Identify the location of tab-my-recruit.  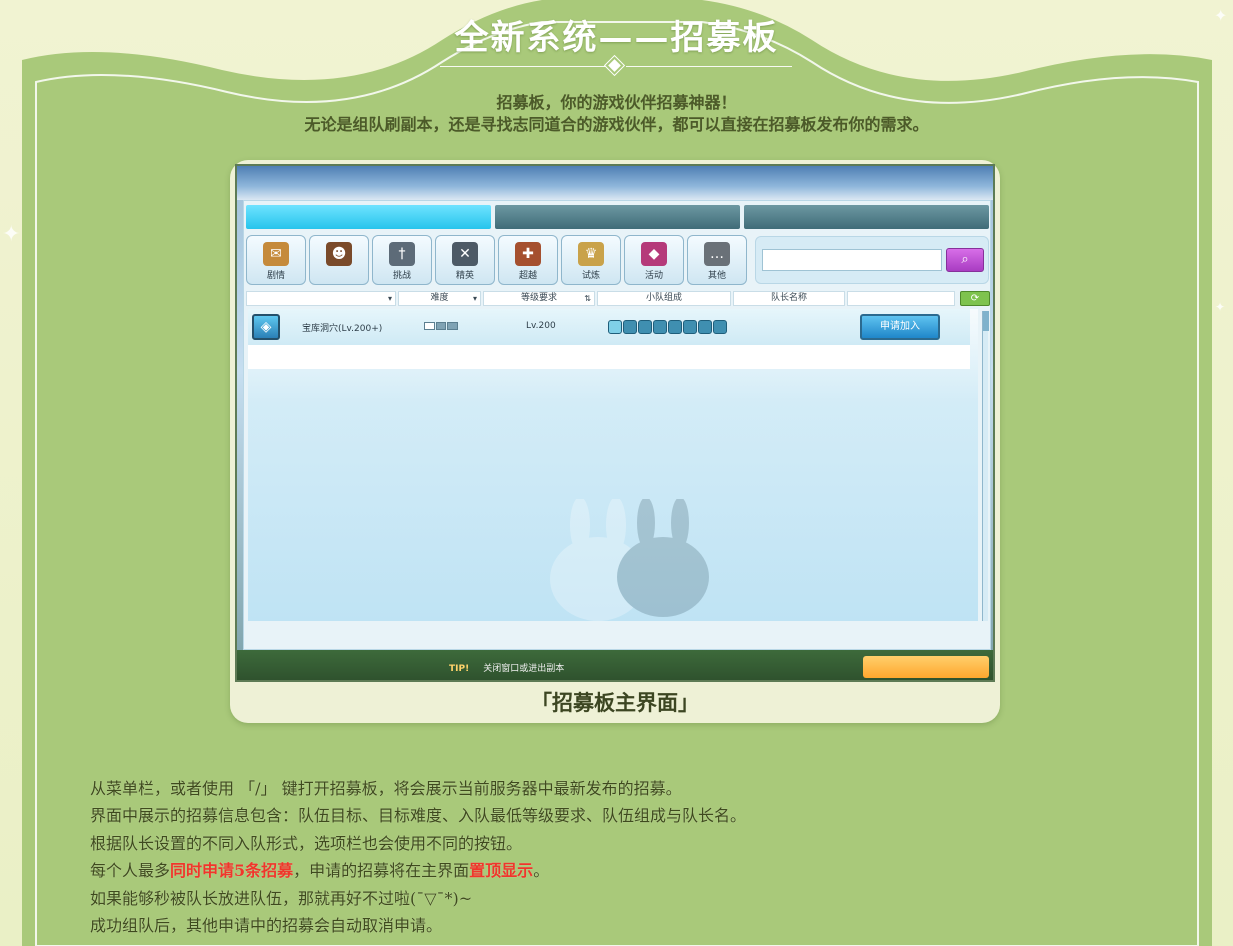
(617, 217).